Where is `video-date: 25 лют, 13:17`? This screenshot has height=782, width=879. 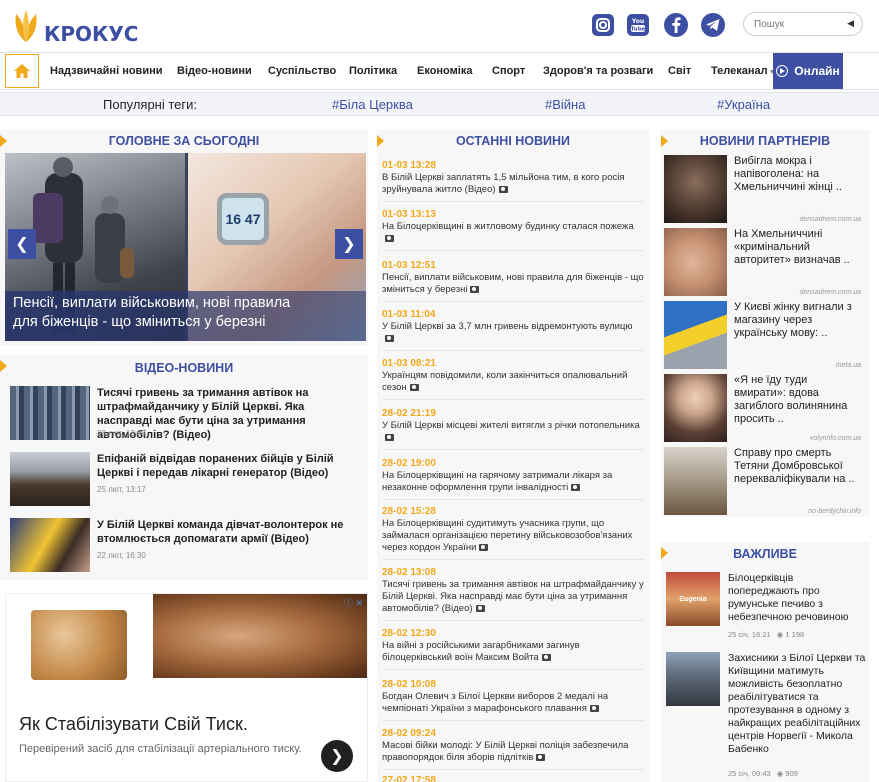
video-date: 25 лют, 13:17 is located at coordinates (121, 489).